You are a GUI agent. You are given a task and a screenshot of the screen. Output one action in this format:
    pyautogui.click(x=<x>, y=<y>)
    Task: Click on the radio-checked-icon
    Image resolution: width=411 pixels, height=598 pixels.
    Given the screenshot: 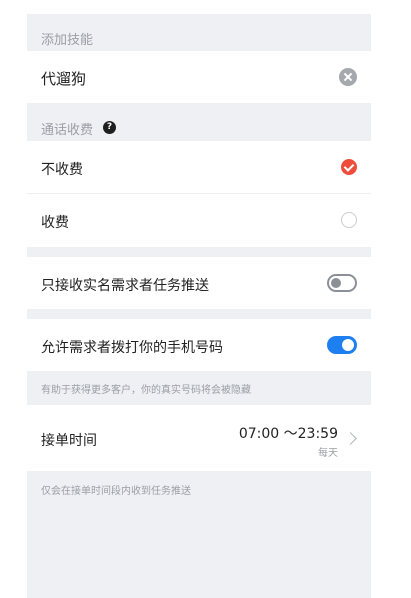 What is the action you would take?
    pyautogui.click(x=349, y=167)
    